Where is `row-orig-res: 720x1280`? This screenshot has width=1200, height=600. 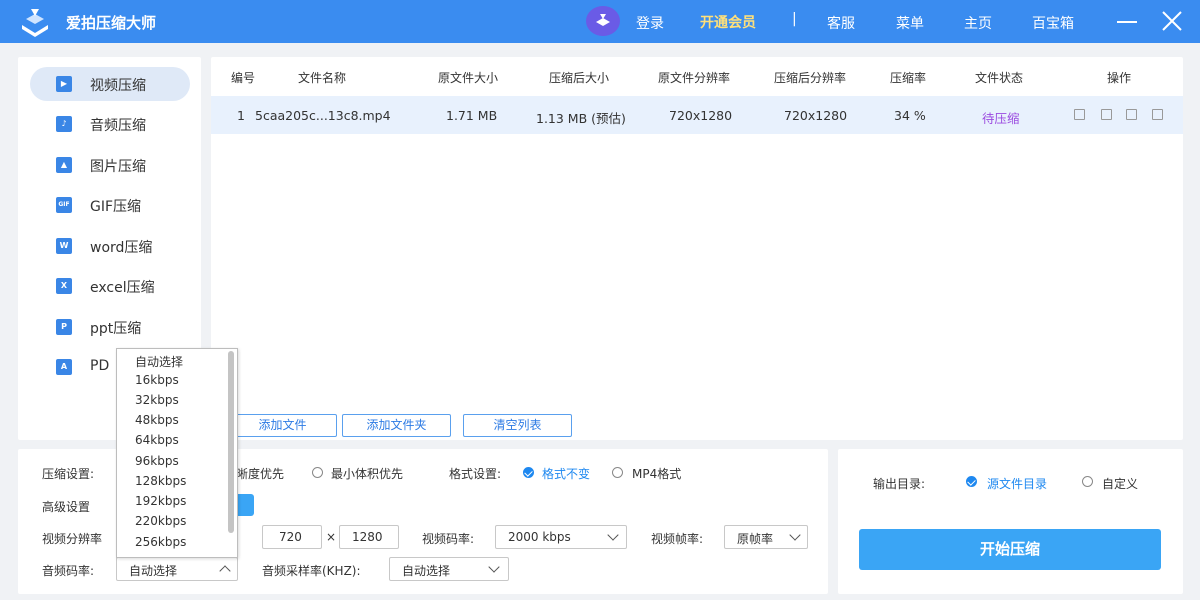 row-orig-res: 720x1280 is located at coordinates (701, 115).